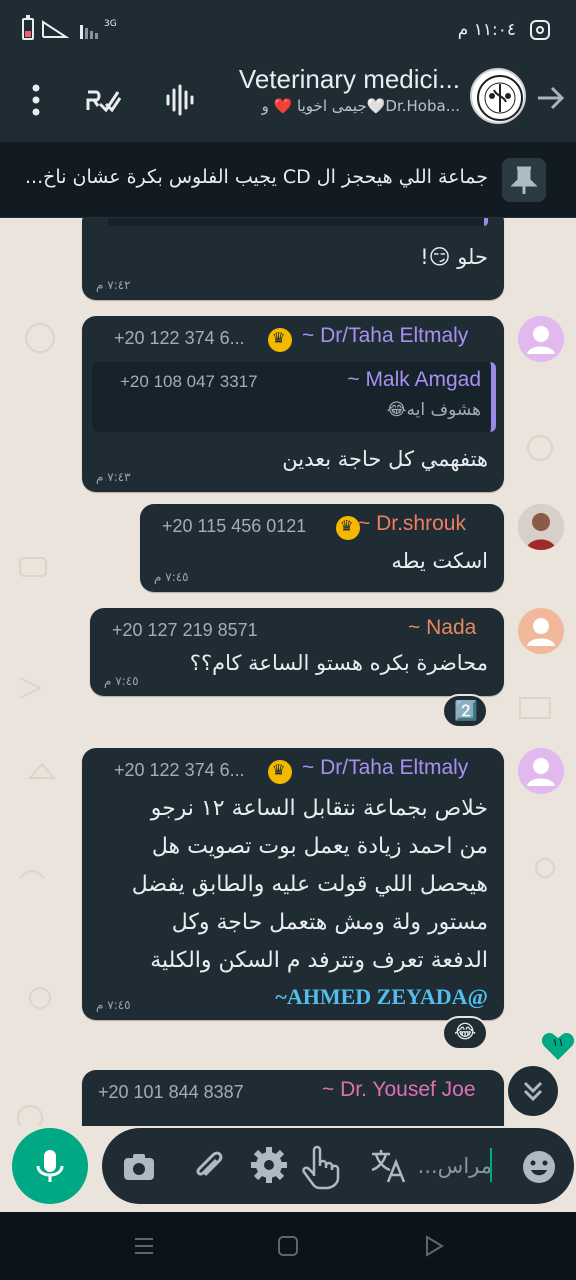 Image resolution: width=576 pixels, height=1280 pixels. What do you see at coordinates (338, 663) in the screenshot?
I see `message-text: محاضرة بكره هستو الساعة كام؟؟` at bounding box center [338, 663].